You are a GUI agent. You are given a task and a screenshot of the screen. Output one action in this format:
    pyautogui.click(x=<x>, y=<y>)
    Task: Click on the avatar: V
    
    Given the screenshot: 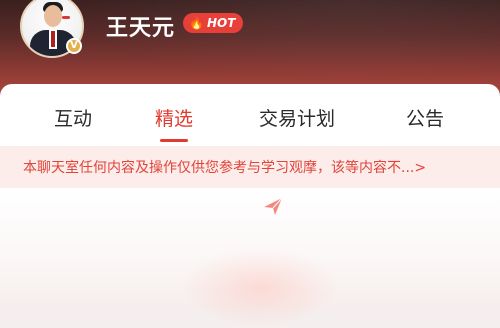 What is the action you would take?
    pyautogui.click(x=52, y=29)
    